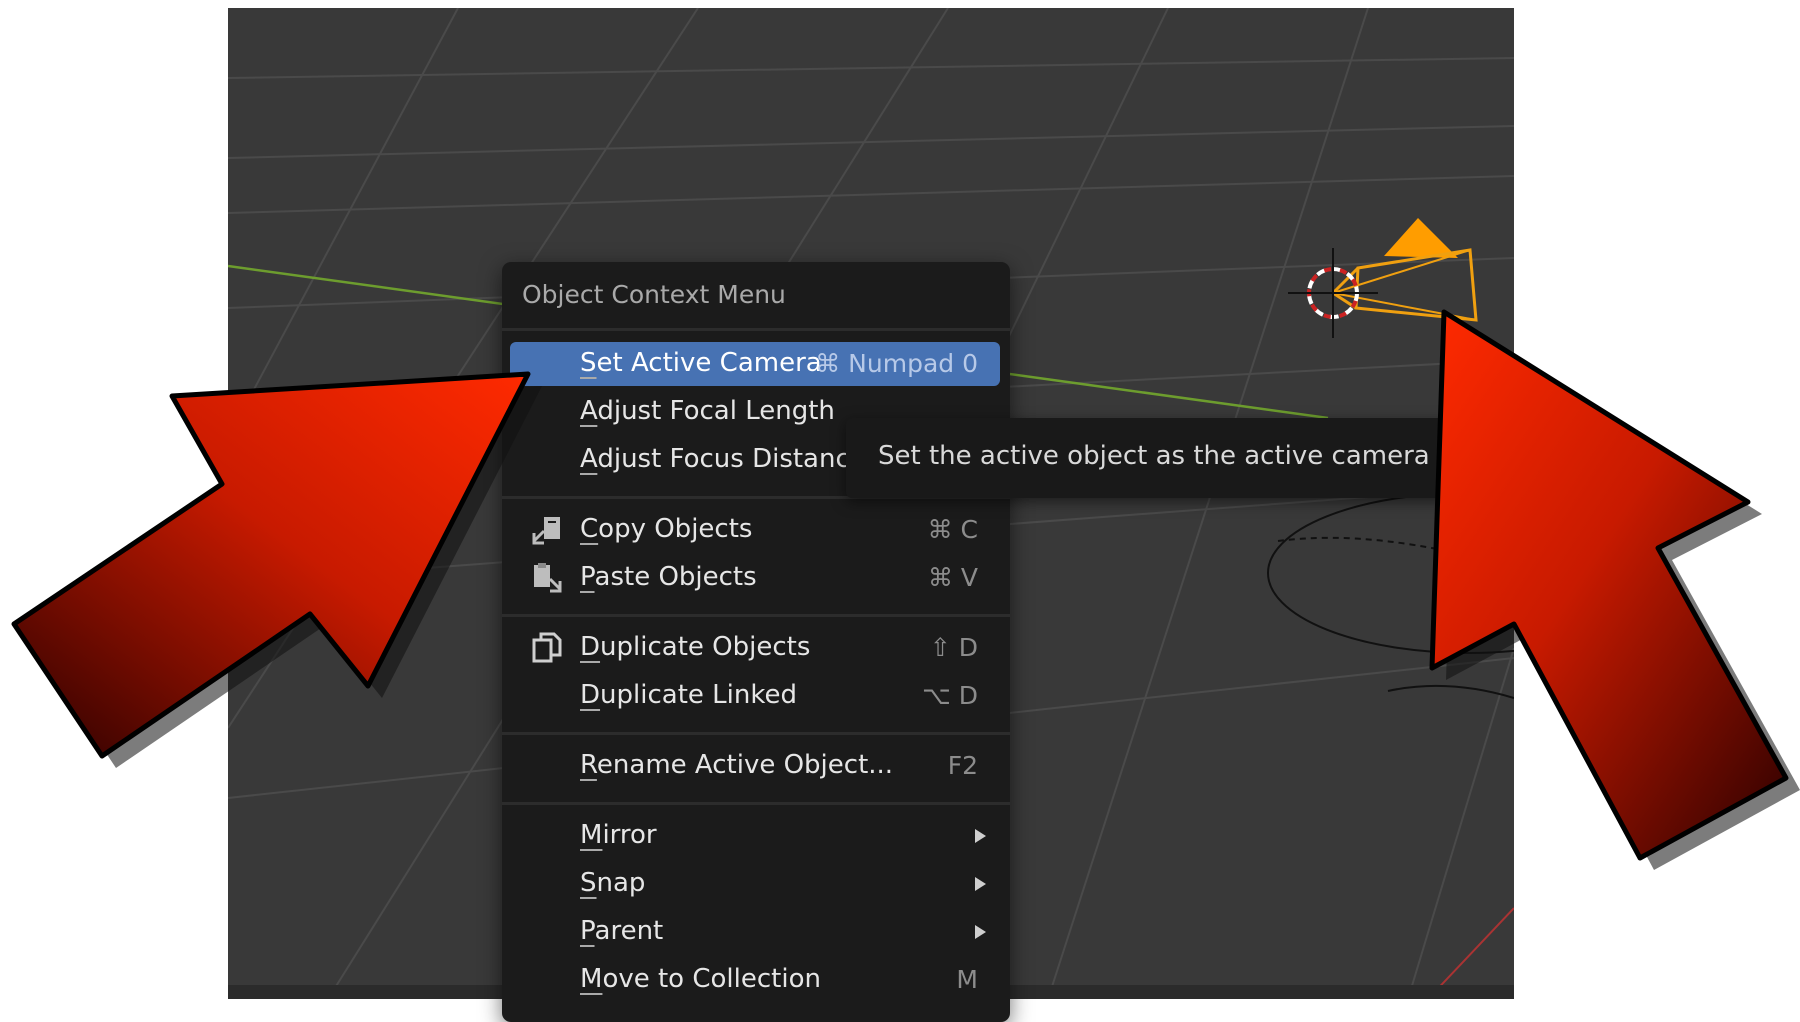 This screenshot has width=1800, height=1022. Describe the element at coordinates (755, 884) in the screenshot. I see `menu-item-snap: Snap` at that location.